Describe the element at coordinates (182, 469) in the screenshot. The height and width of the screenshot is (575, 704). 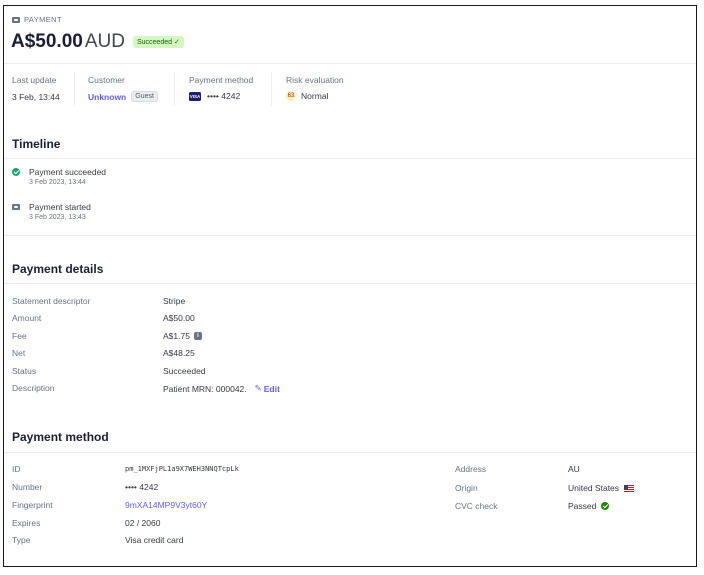
I see `payment-method-id: pm_1MXFjPL1a9X7WEH3NNQTcpLk` at that location.